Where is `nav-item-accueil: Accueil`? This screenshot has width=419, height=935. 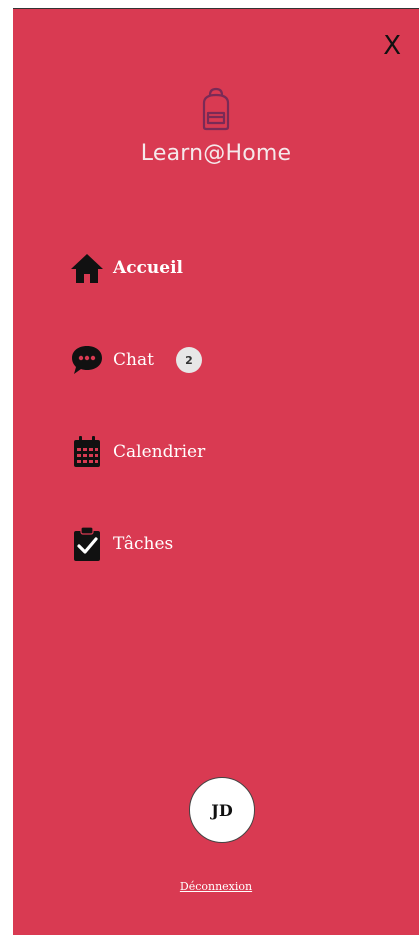
nav-item-accueil: Accueil is located at coordinates (137, 268).